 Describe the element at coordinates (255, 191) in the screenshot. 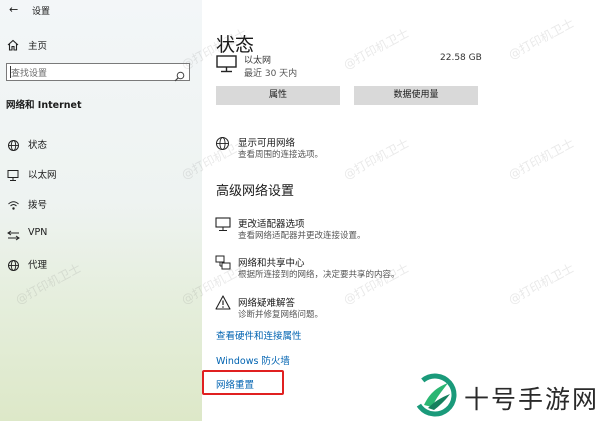

I see `advanced-heading: 高级网络设置` at that location.